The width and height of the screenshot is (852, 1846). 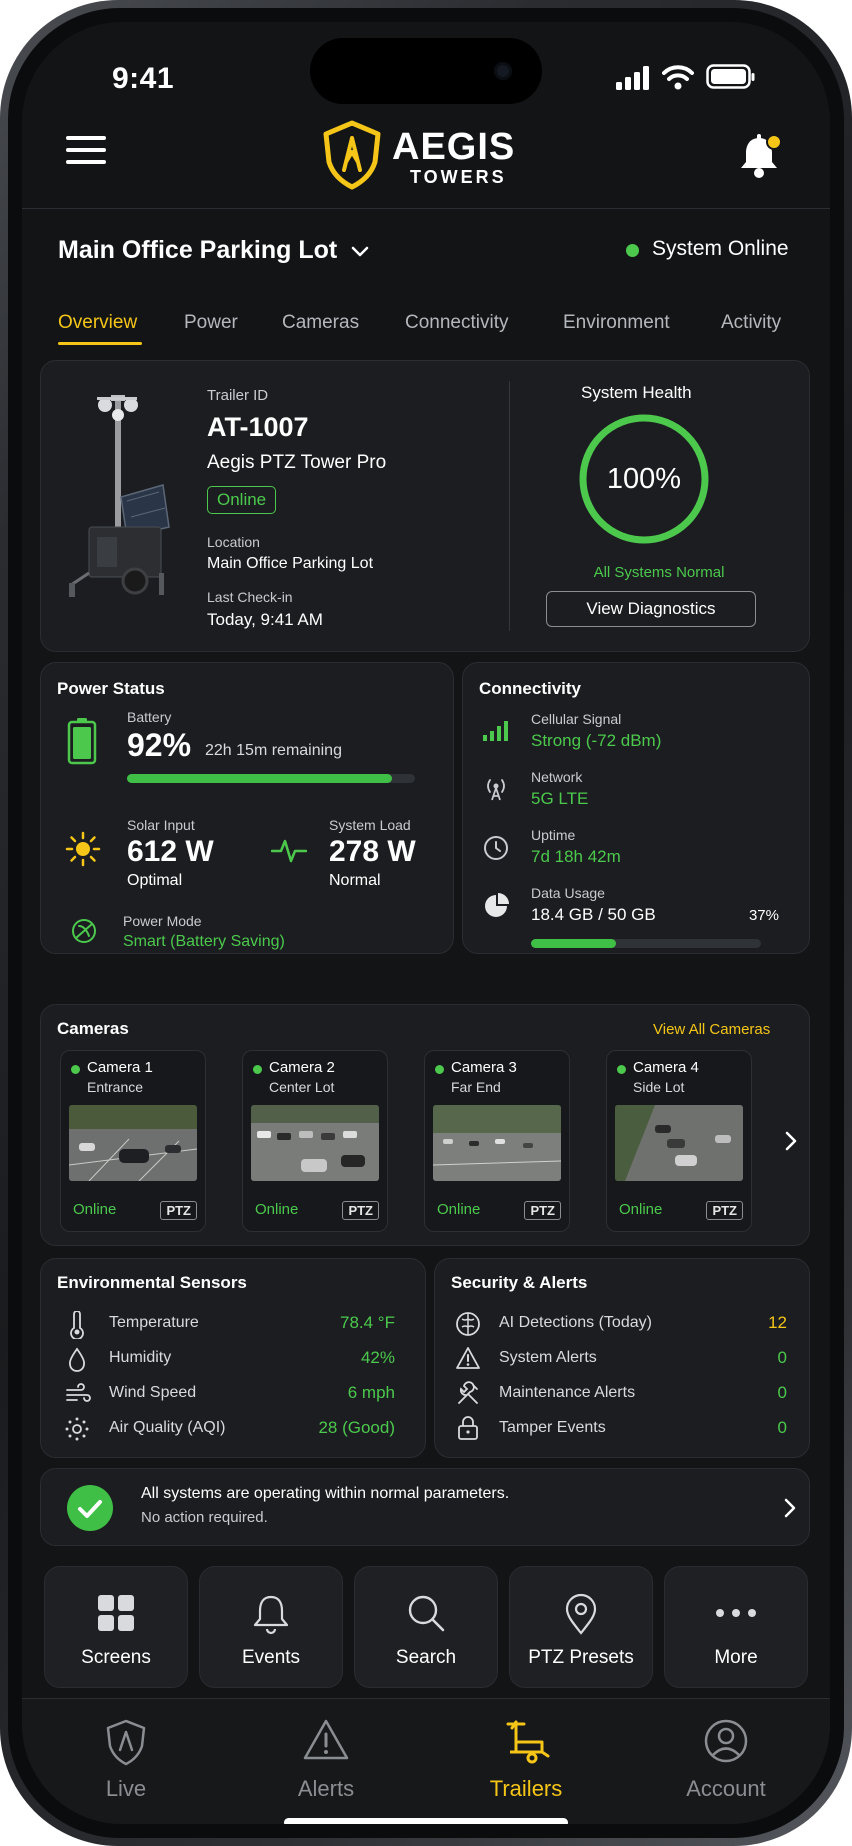 I want to click on sensor-value: 42%, so click(x=377, y=1357).